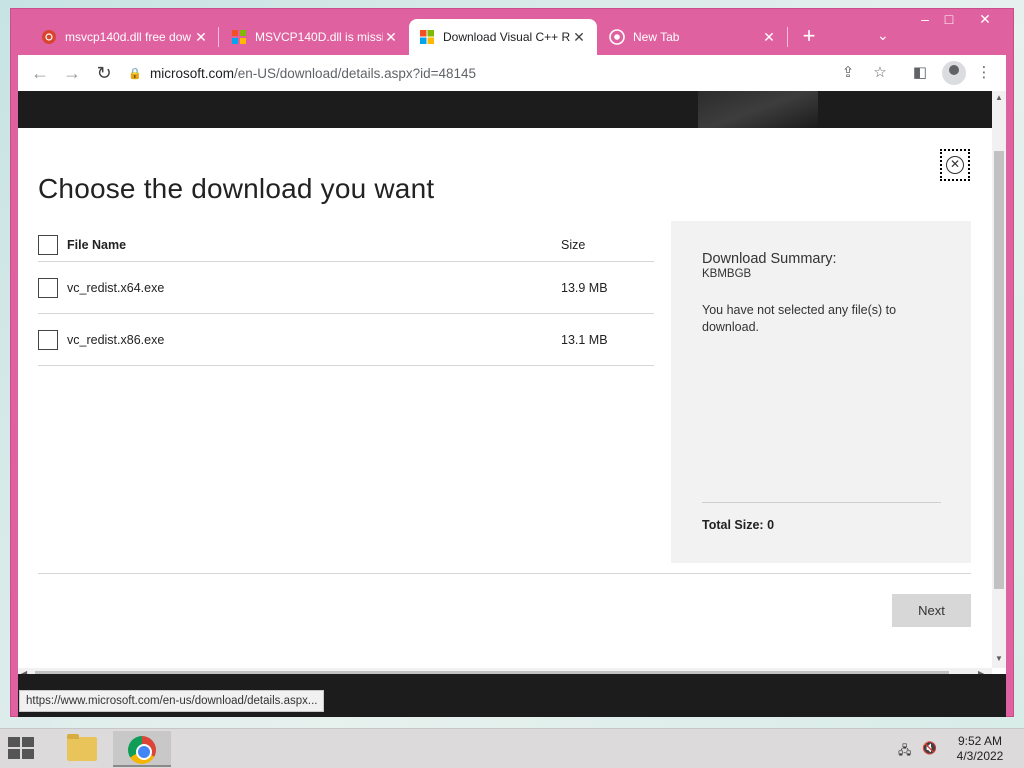 The width and height of the screenshot is (1024, 768). Describe the element at coordinates (848, 73) in the screenshot. I see `share-icon: ⇪` at that location.